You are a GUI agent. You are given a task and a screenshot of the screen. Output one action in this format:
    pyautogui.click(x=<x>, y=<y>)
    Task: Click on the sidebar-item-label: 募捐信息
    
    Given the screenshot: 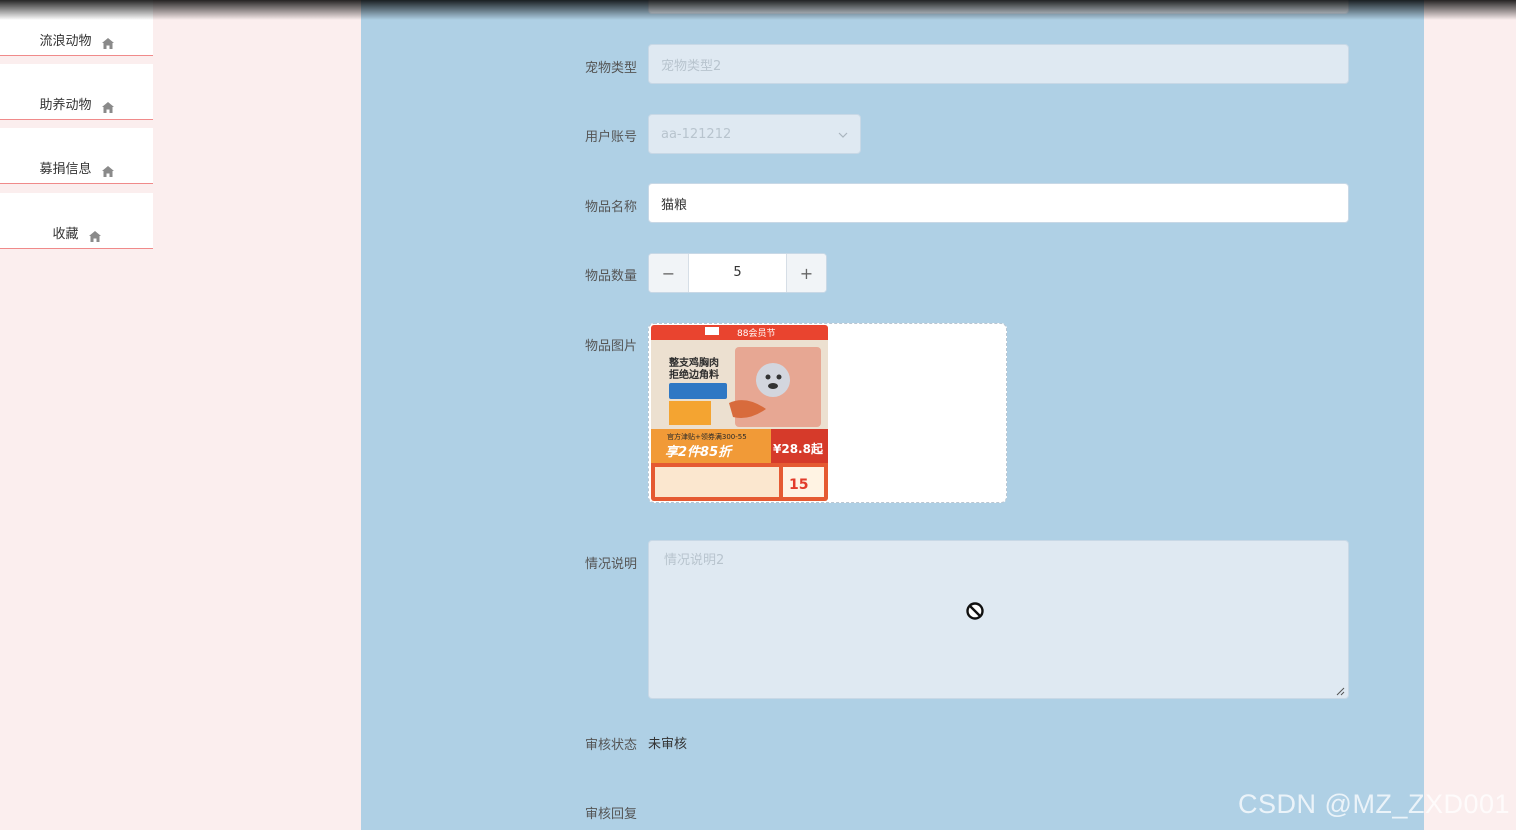 What is the action you would take?
    pyautogui.click(x=65, y=169)
    